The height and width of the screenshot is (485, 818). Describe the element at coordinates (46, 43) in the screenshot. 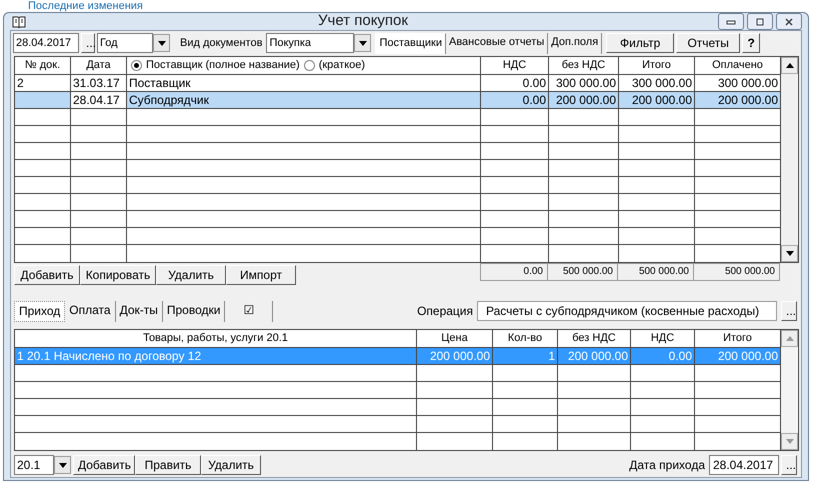

I see `date-field: 28.04.2017` at that location.